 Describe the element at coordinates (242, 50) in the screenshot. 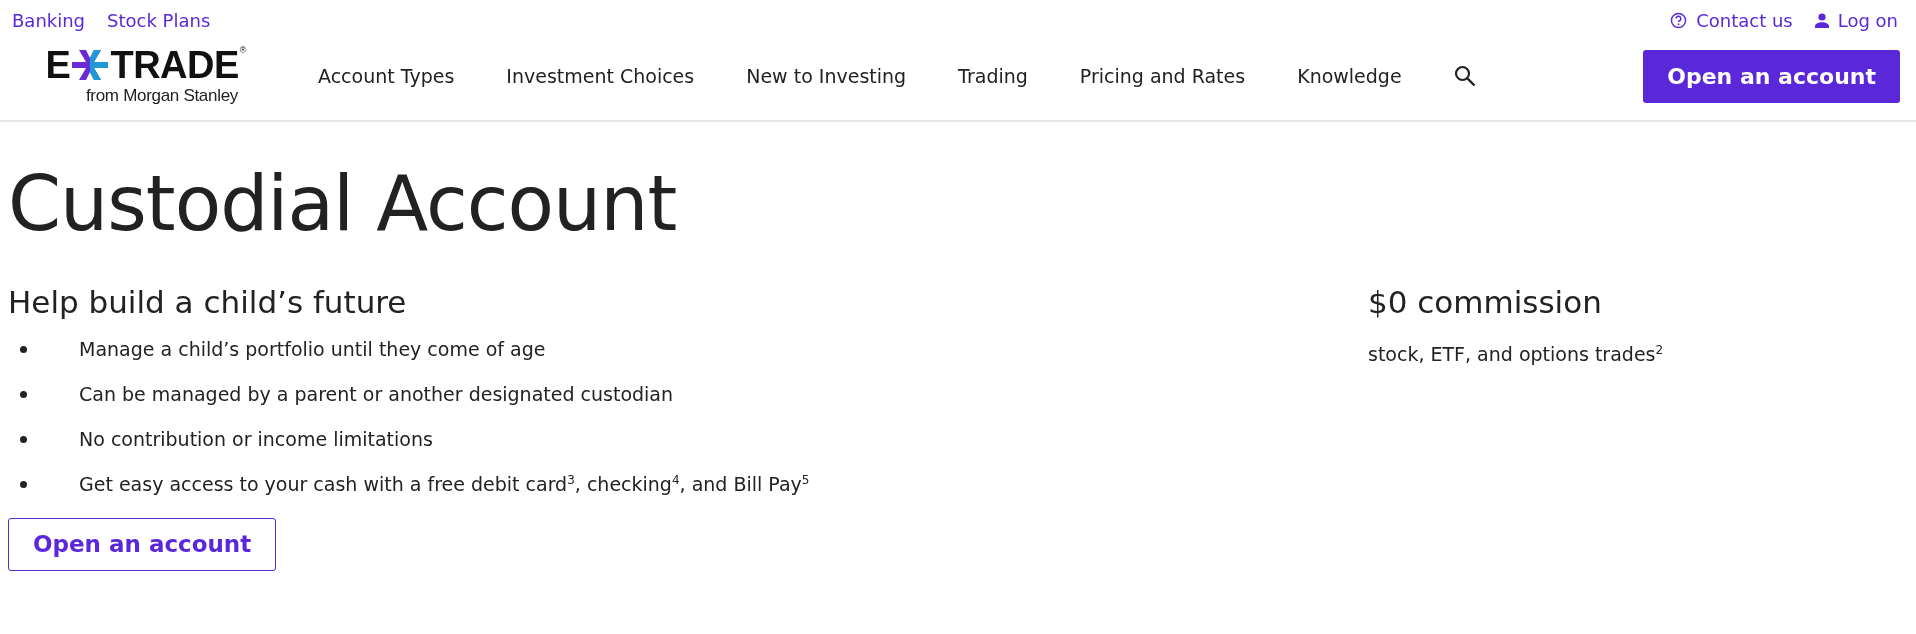

I see `registered-mark: ®` at that location.